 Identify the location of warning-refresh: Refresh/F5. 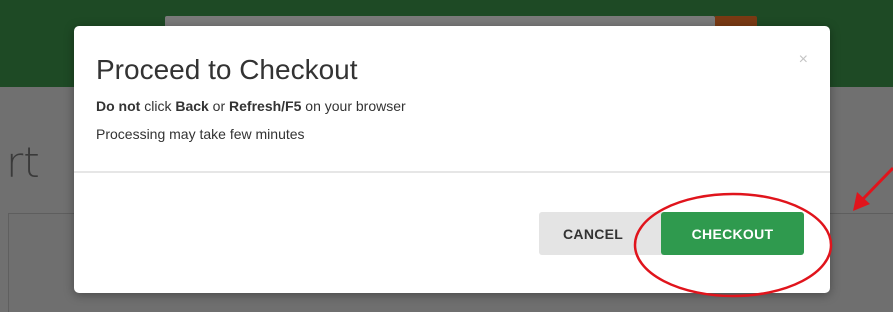
(265, 106).